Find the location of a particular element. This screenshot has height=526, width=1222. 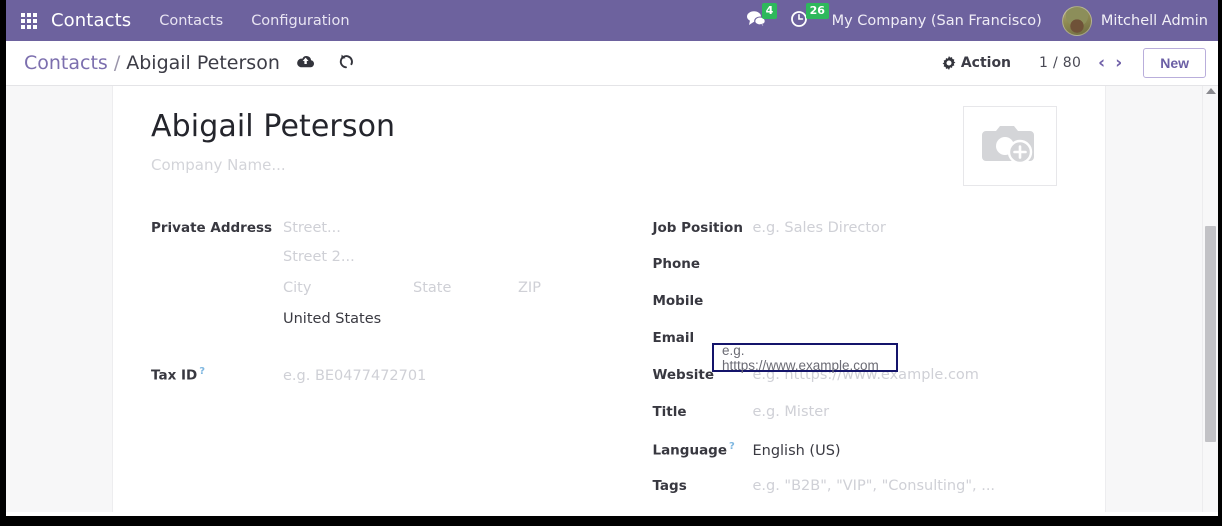

field-mobile: Mobile is located at coordinates (858, 309).